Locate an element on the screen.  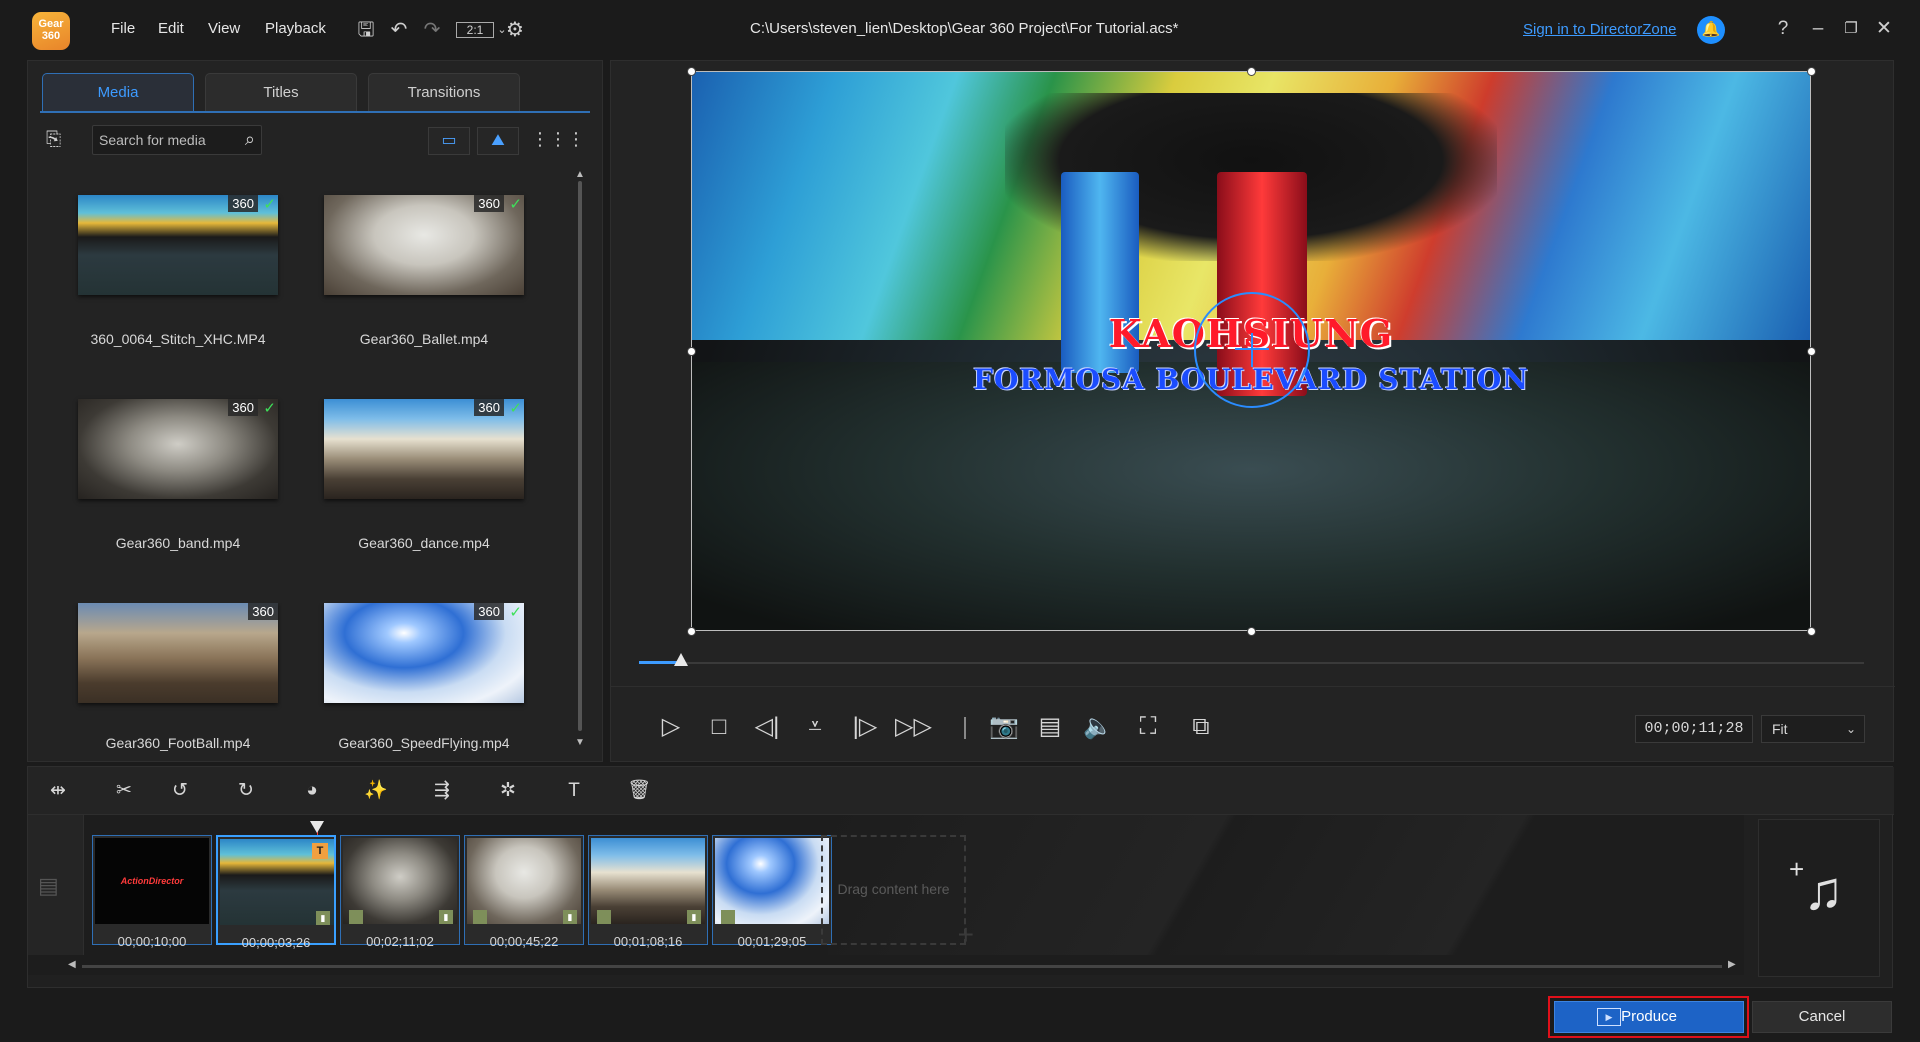
image-view-button: ⛰ is located at coordinates (498, 141).